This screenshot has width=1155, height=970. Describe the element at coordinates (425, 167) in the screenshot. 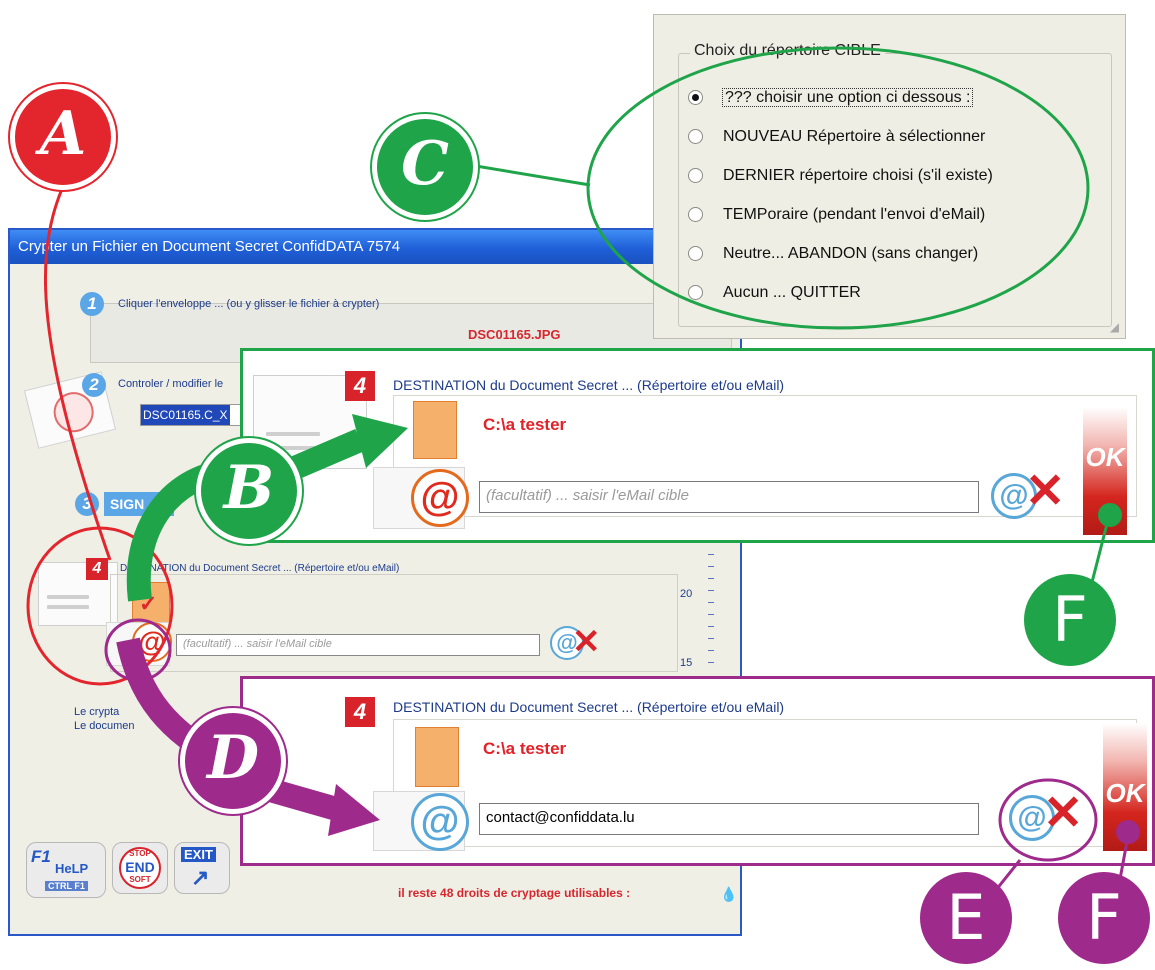

I see `badge-c: C` at that location.